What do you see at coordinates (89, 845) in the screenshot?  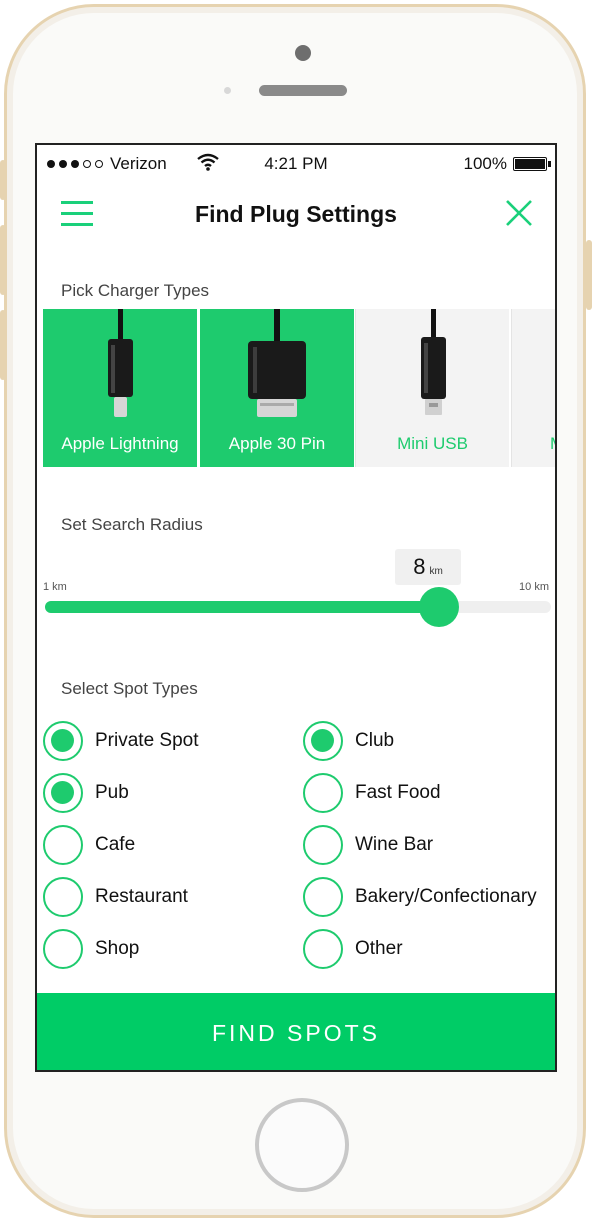 I see `spot-option-cafe: Cafe` at bounding box center [89, 845].